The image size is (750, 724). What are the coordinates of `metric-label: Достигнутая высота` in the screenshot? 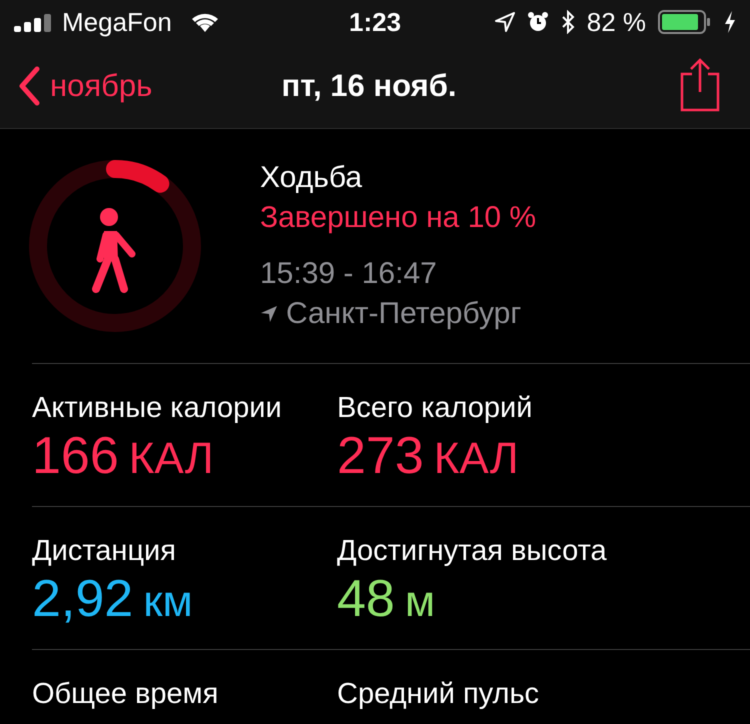 It's located at (472, 551).